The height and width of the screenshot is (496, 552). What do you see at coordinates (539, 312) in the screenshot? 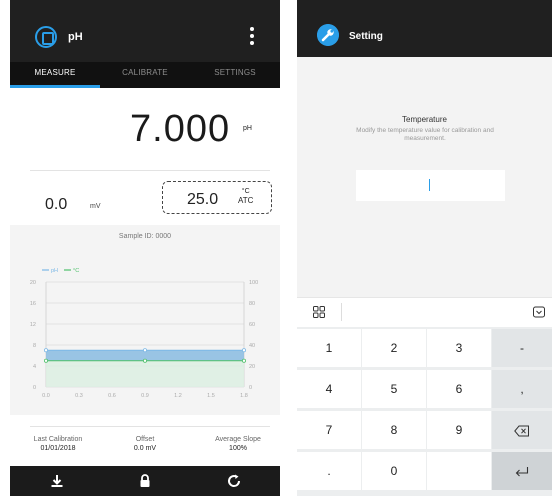
I see `hide-keyboard-icon` at bounding box center [539, 312].